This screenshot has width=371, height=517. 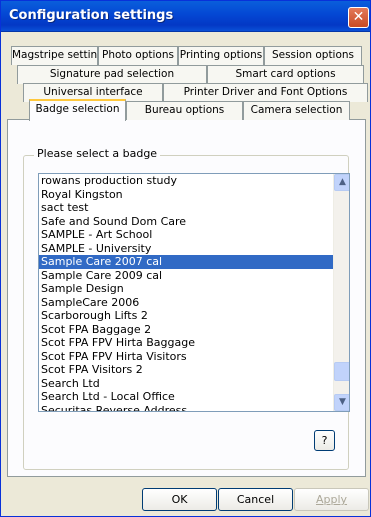 I want to click on tab-label: Printing options, so click(x=221, y=55).